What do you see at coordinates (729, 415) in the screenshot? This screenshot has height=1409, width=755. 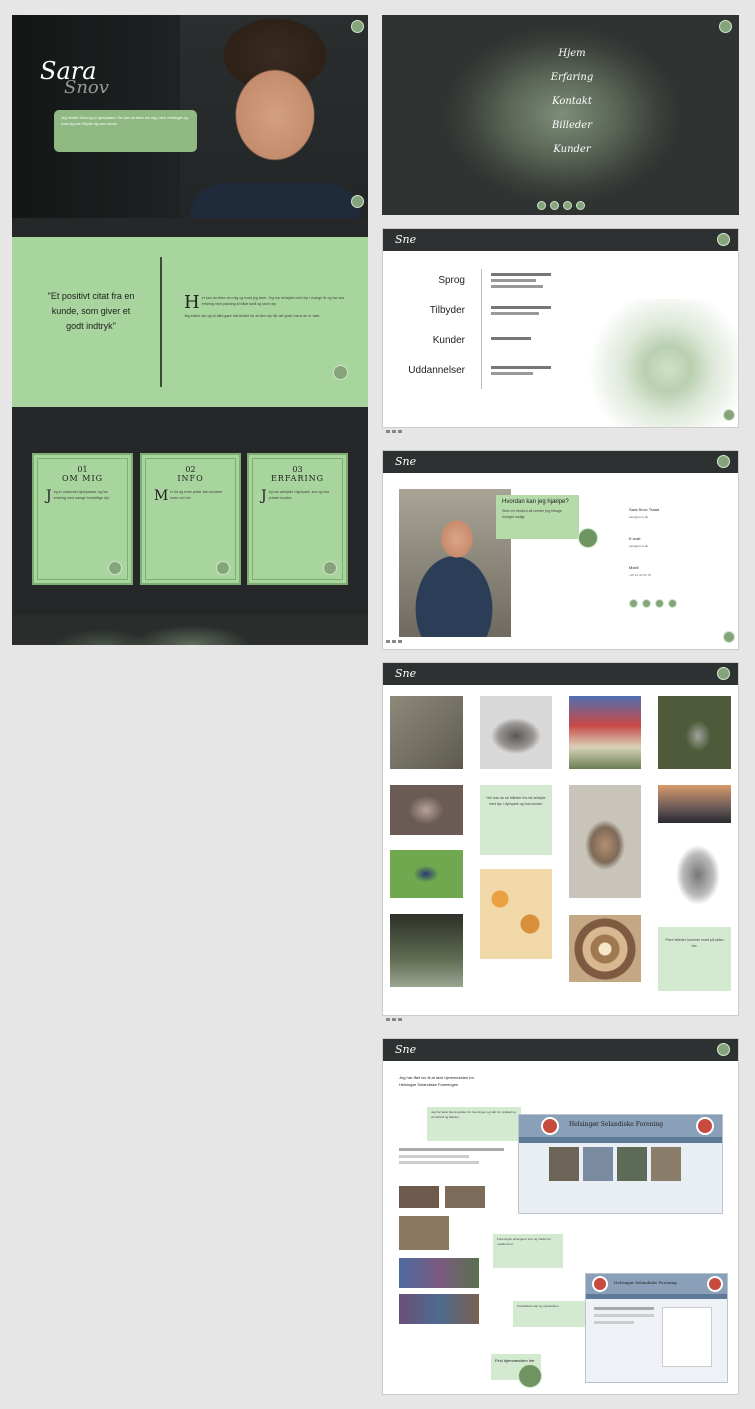 I see `services-next-button` at bounding box center [729, 415].